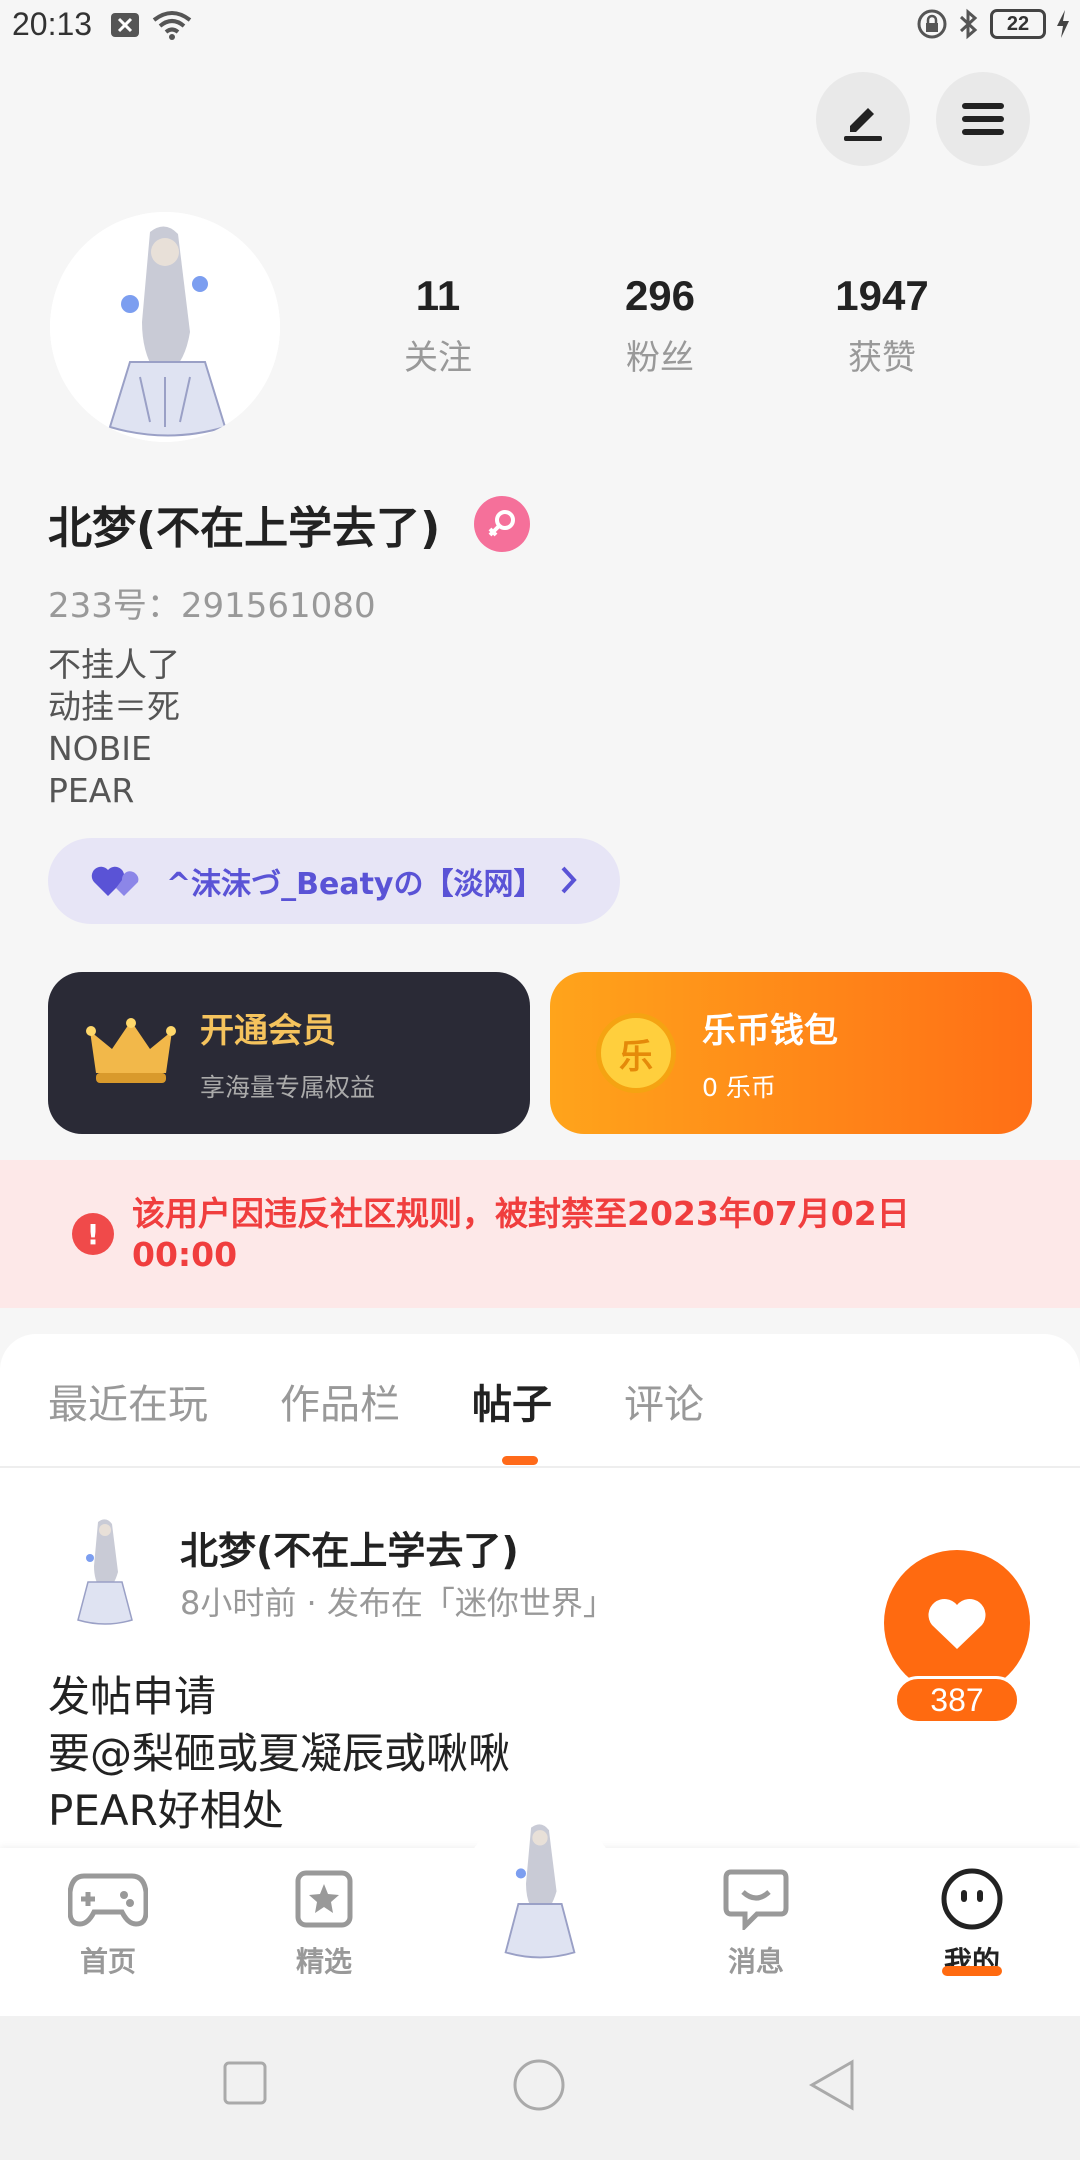 The height and width of the screenshot is (2160, 1080). I want to click on bio-line: PEAR, so click(91, 790).